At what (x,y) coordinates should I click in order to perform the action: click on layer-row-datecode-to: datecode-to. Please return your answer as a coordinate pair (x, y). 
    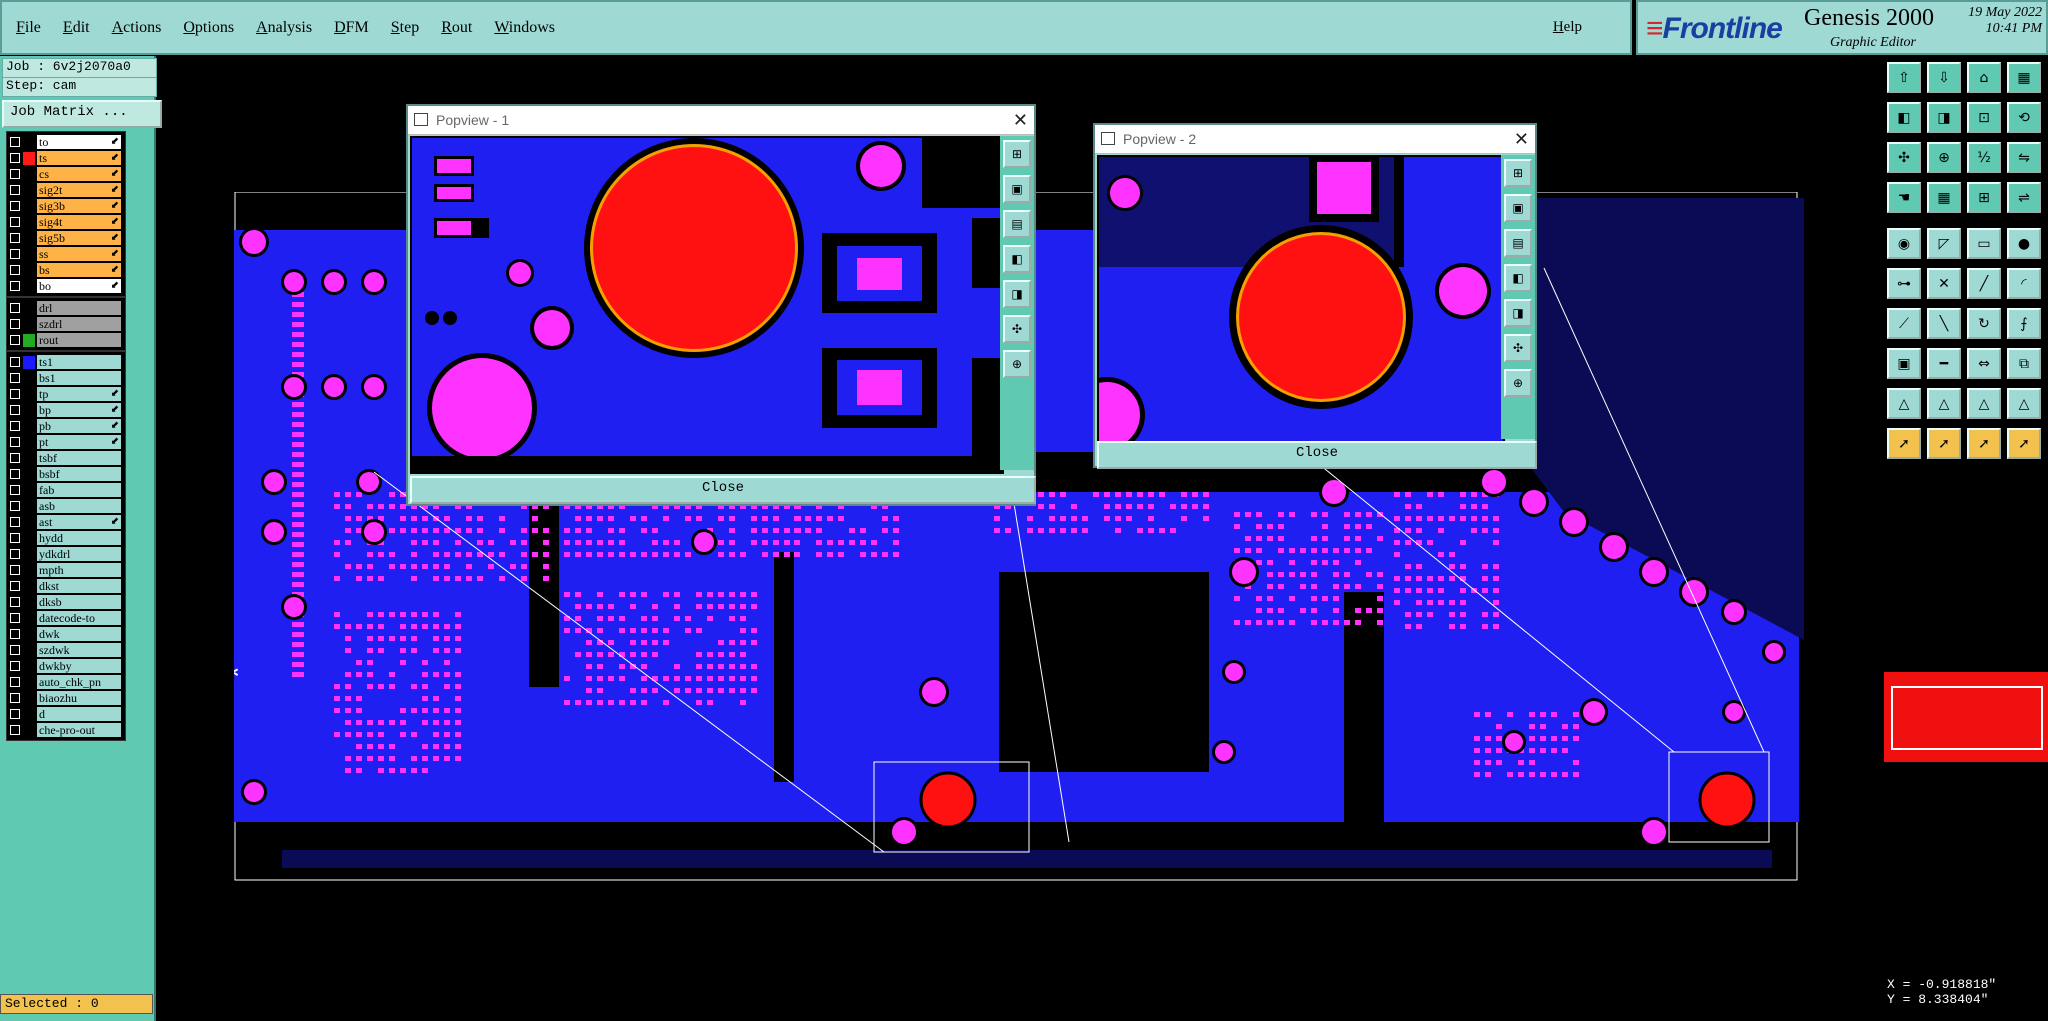
    Looking at the image, I should click on (66, 618).